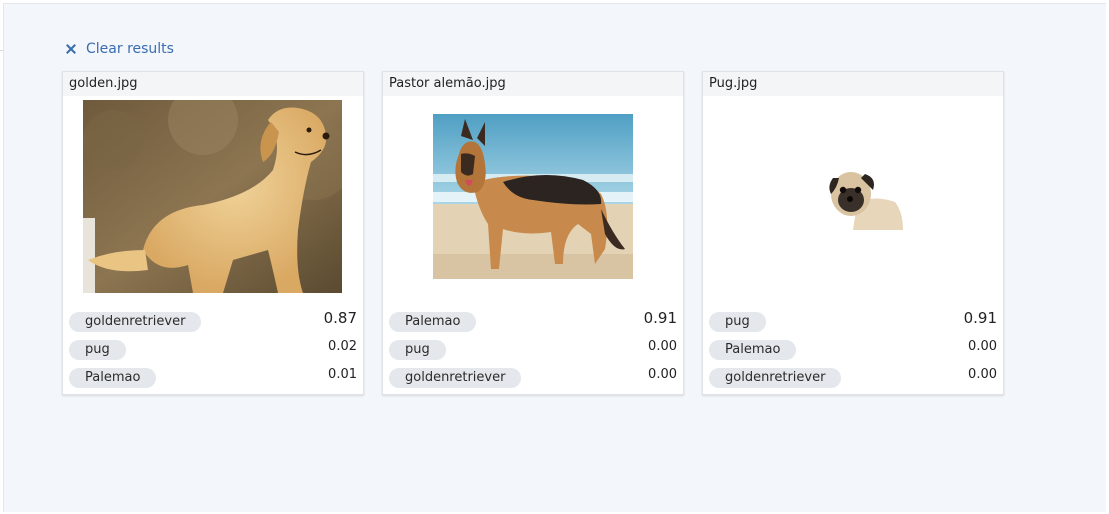  Describe the element at coordinates (212, 196) in the screenshot. I see `golden-retriever-photo` at that location.